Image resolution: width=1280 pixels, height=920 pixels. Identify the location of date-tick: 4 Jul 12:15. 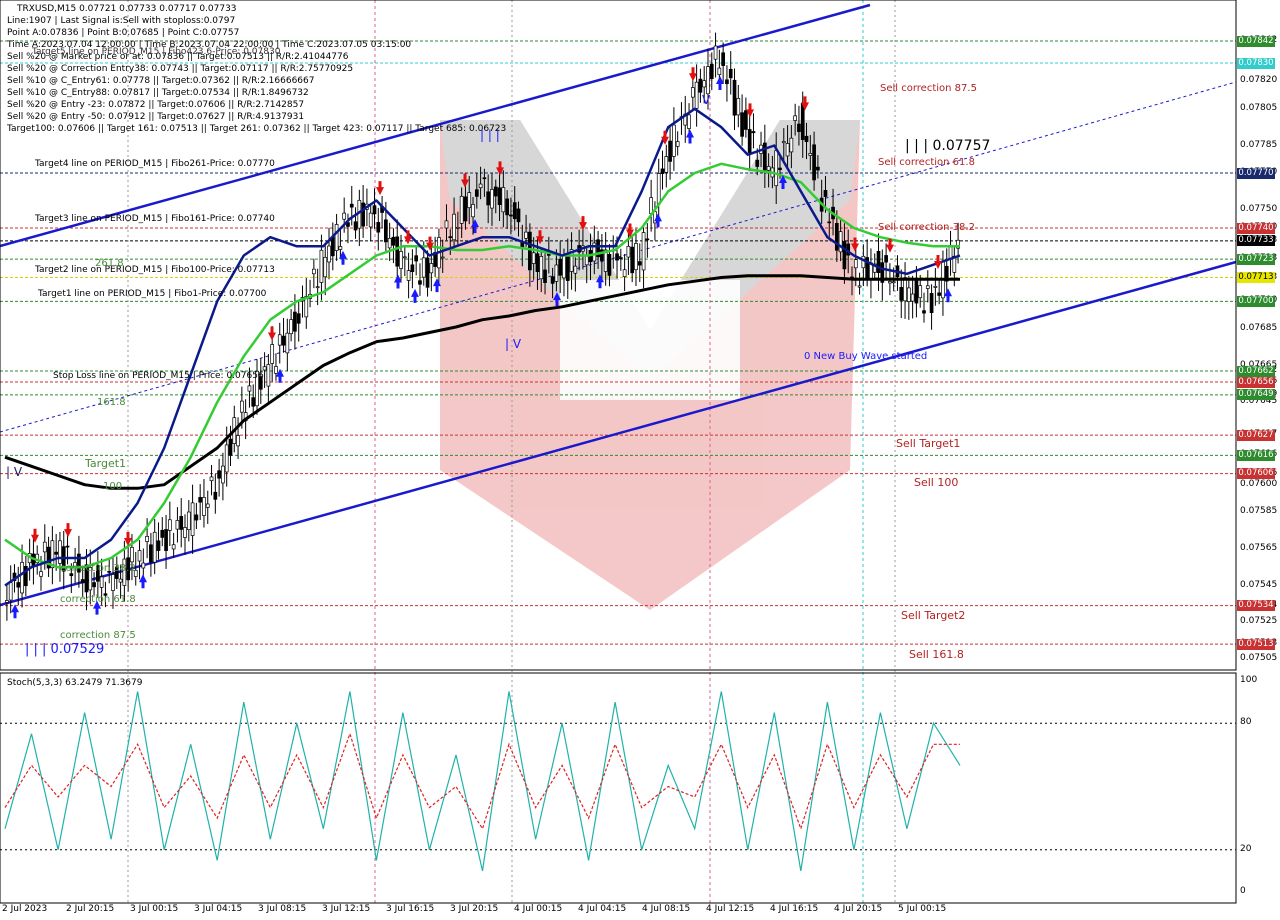
(730, 909).